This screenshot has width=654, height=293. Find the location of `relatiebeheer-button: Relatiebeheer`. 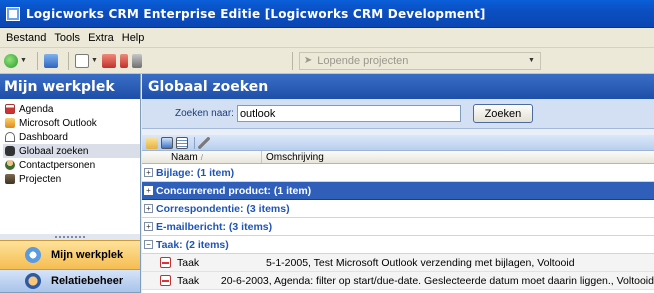

relatiebeheer-button: Relatiebeheer is located at coordinates (70, 281).